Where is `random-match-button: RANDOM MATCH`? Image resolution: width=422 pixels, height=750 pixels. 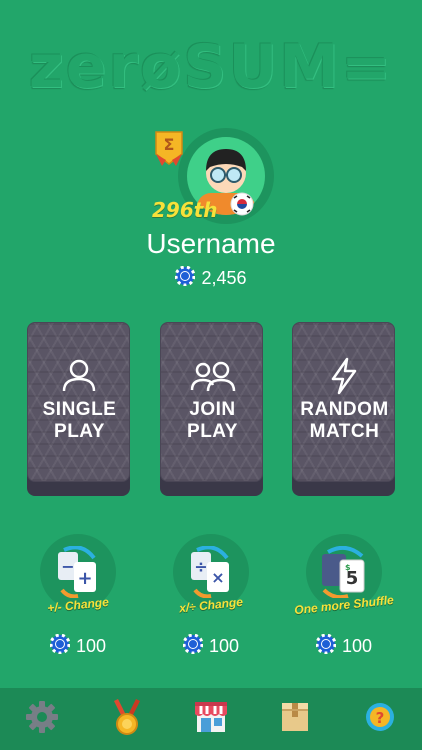
random-match-button: RANDOM MATCH is located at coordinates (343, 409).